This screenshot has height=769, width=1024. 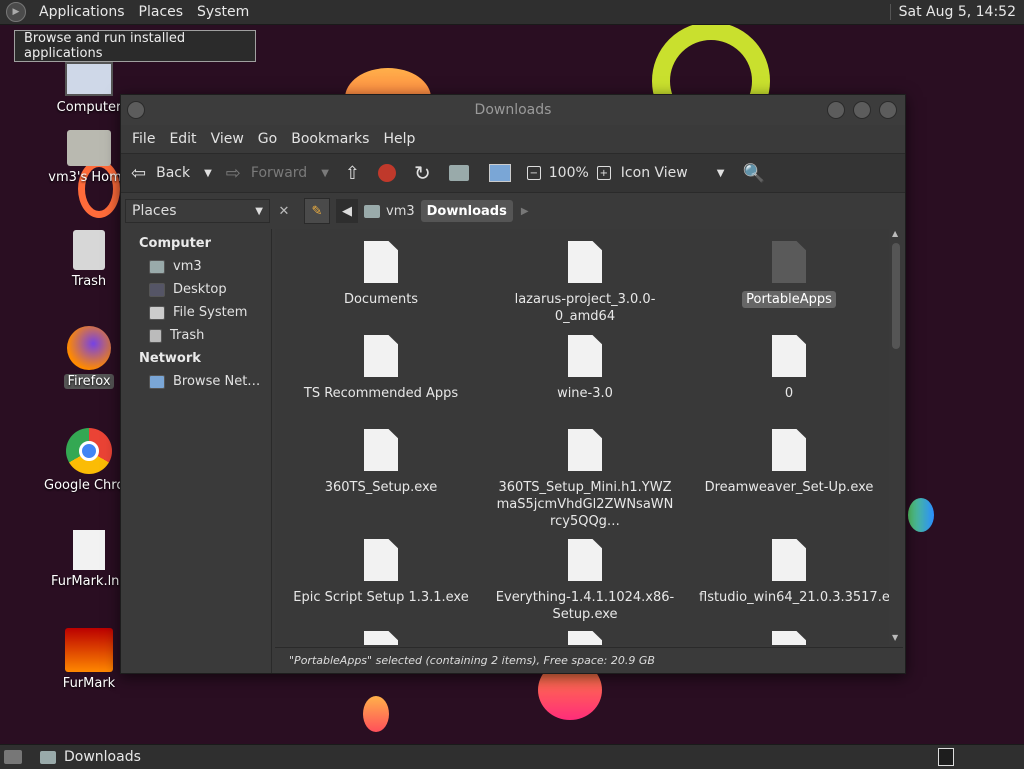 I want to click on sidebar-item-vm3: vm3, so click(x=196, y=266).